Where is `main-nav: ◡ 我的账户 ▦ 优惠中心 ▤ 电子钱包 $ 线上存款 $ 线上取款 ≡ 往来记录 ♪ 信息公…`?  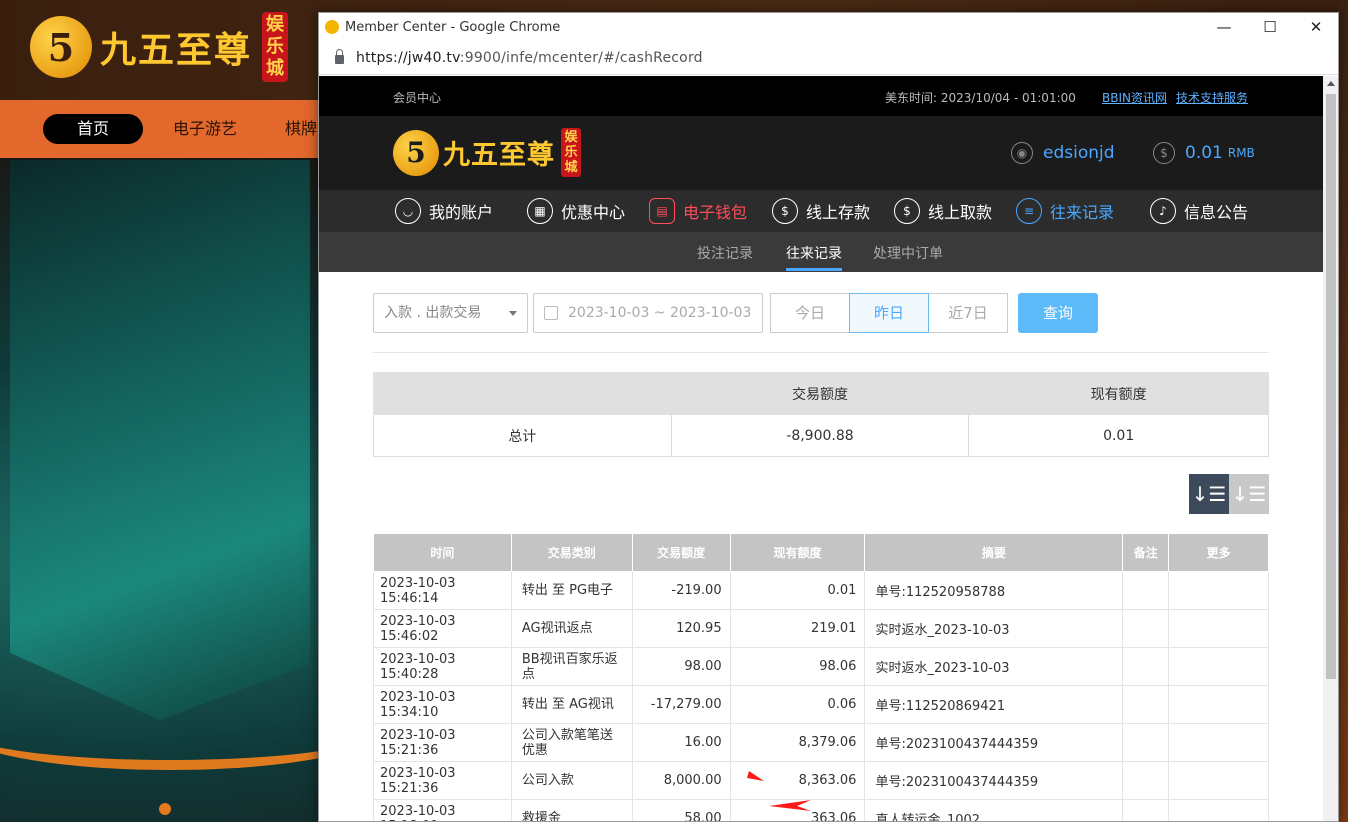 main-nav: ◡ 我的账户 ▦ 优惠中心 ▤ 电子钱包 $ 线上存款 $ 线上取款 ≡ 往来记录 ♪ 信息公… is located at coordinates (821, 211).